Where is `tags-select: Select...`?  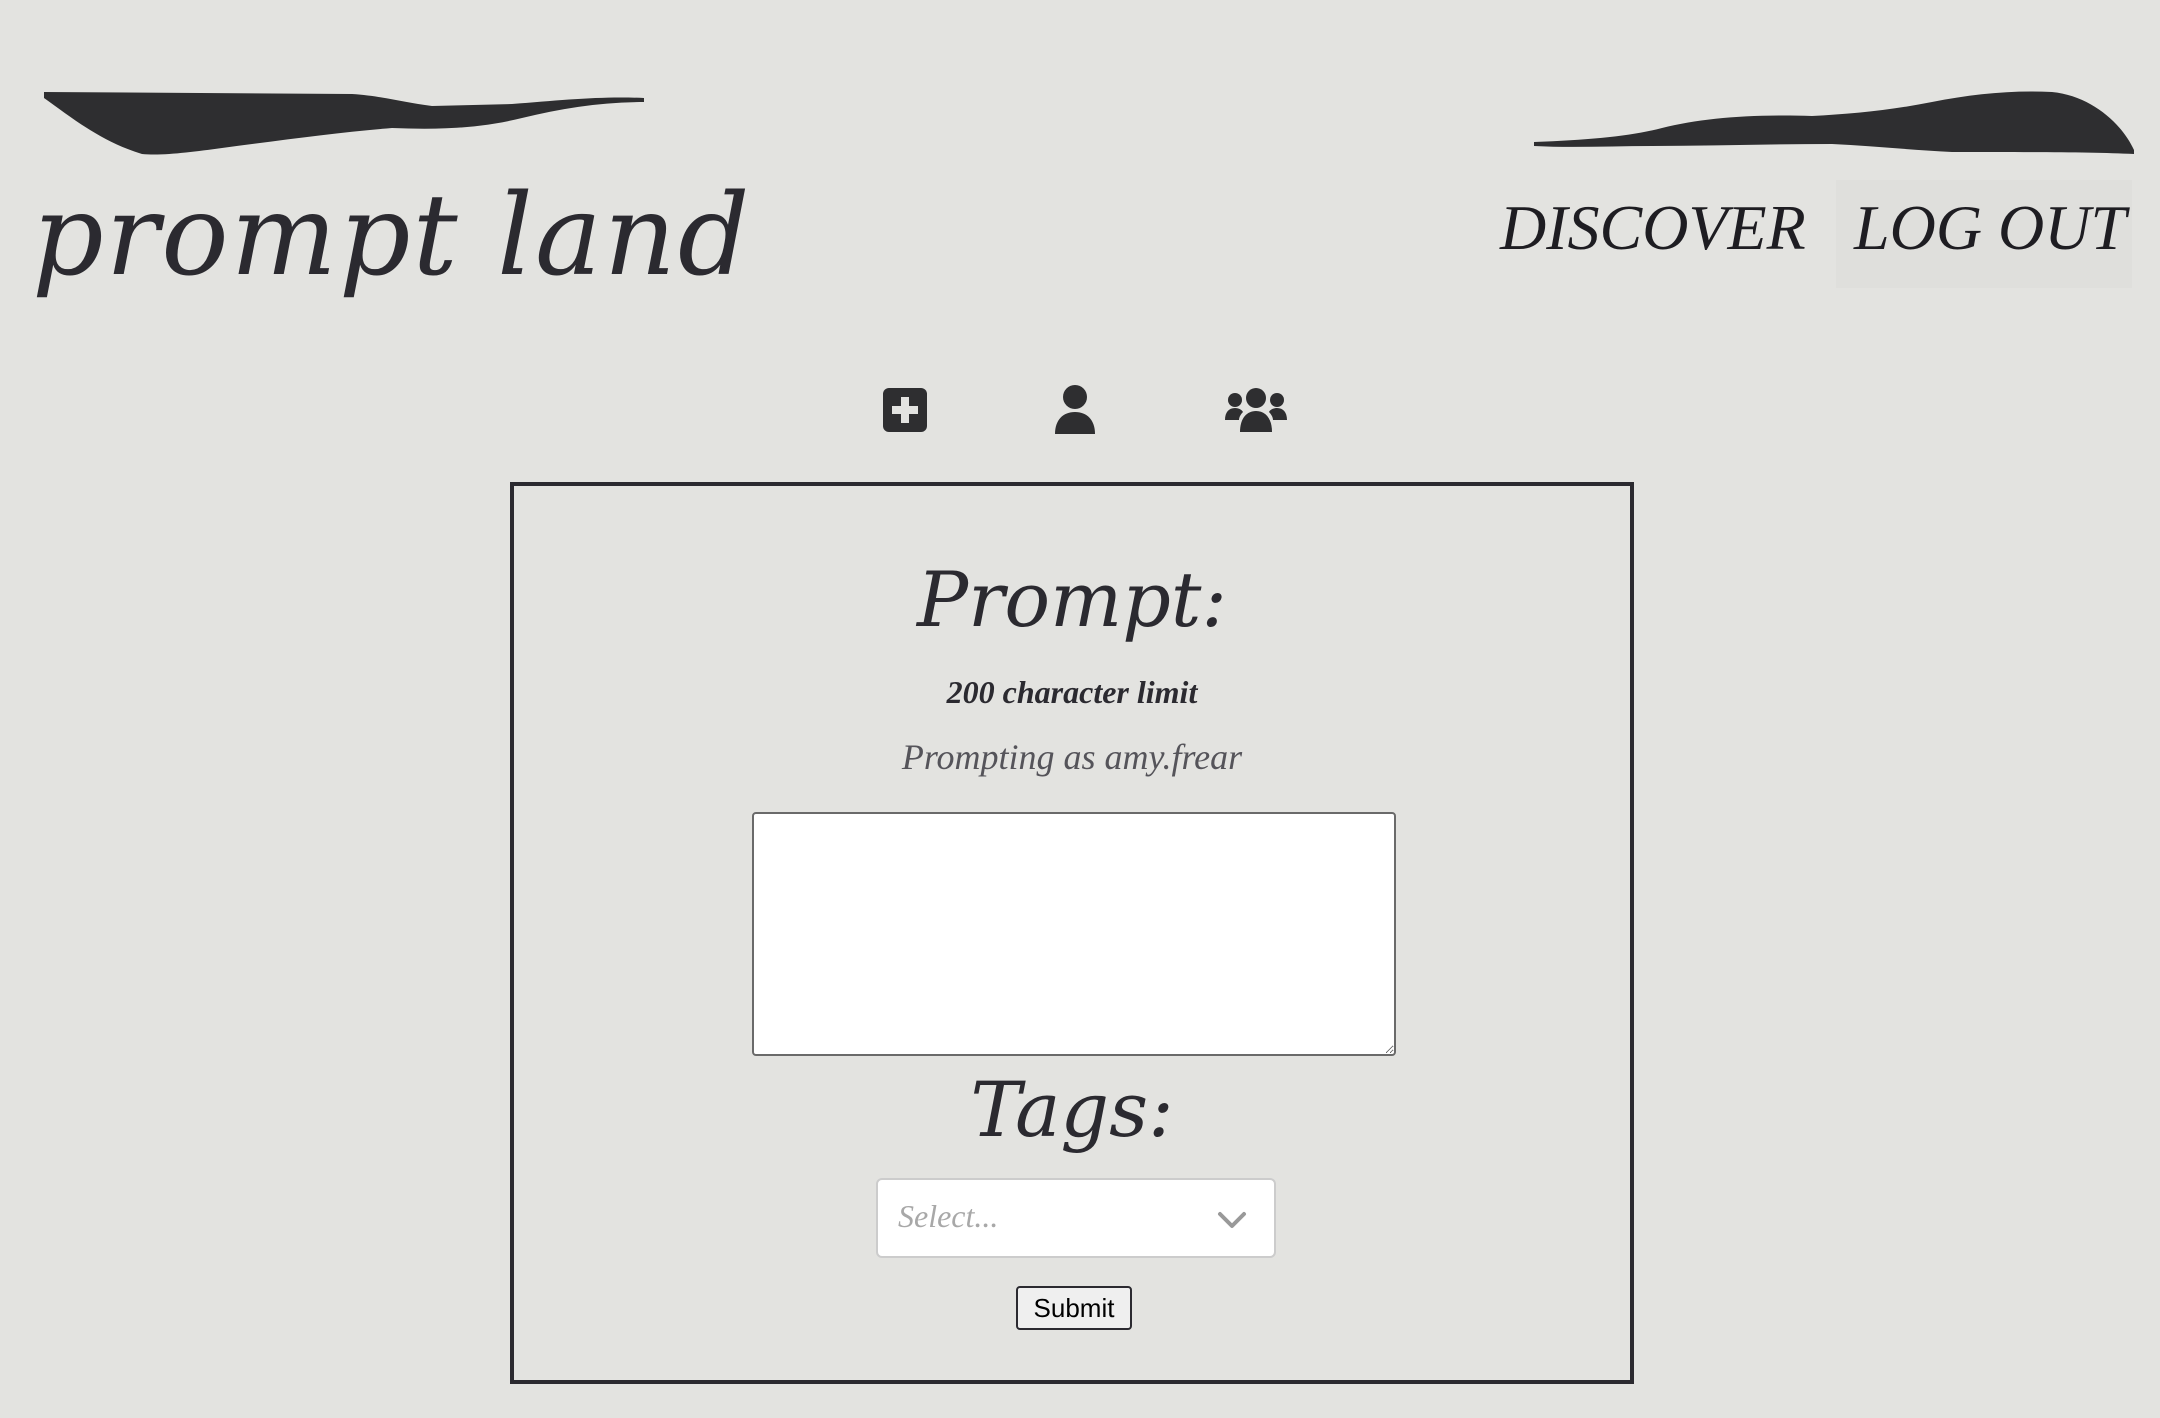
tags-select: Select... is located at coordinates (1076, 1218).